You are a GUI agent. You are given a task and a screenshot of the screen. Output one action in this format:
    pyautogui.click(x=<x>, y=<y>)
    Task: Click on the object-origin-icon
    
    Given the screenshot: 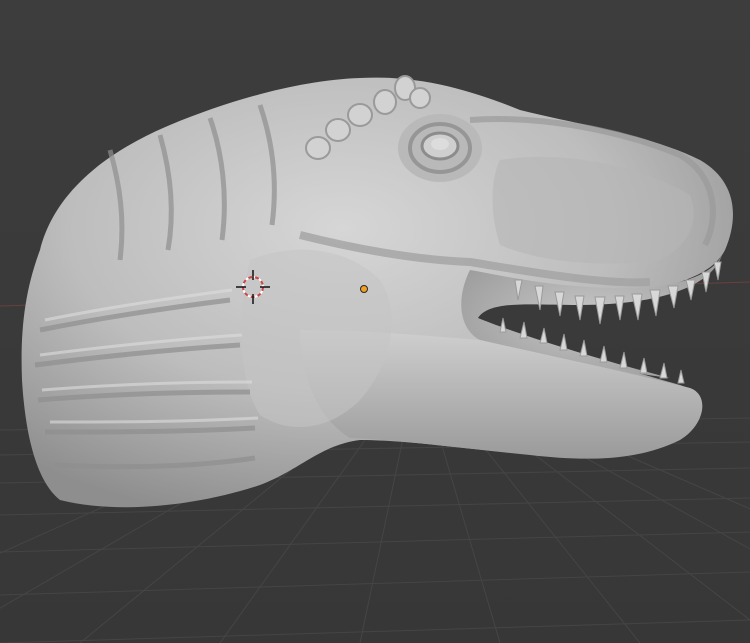 What is the action you would take?
    pyautogui.click(x=364, y=289)
    